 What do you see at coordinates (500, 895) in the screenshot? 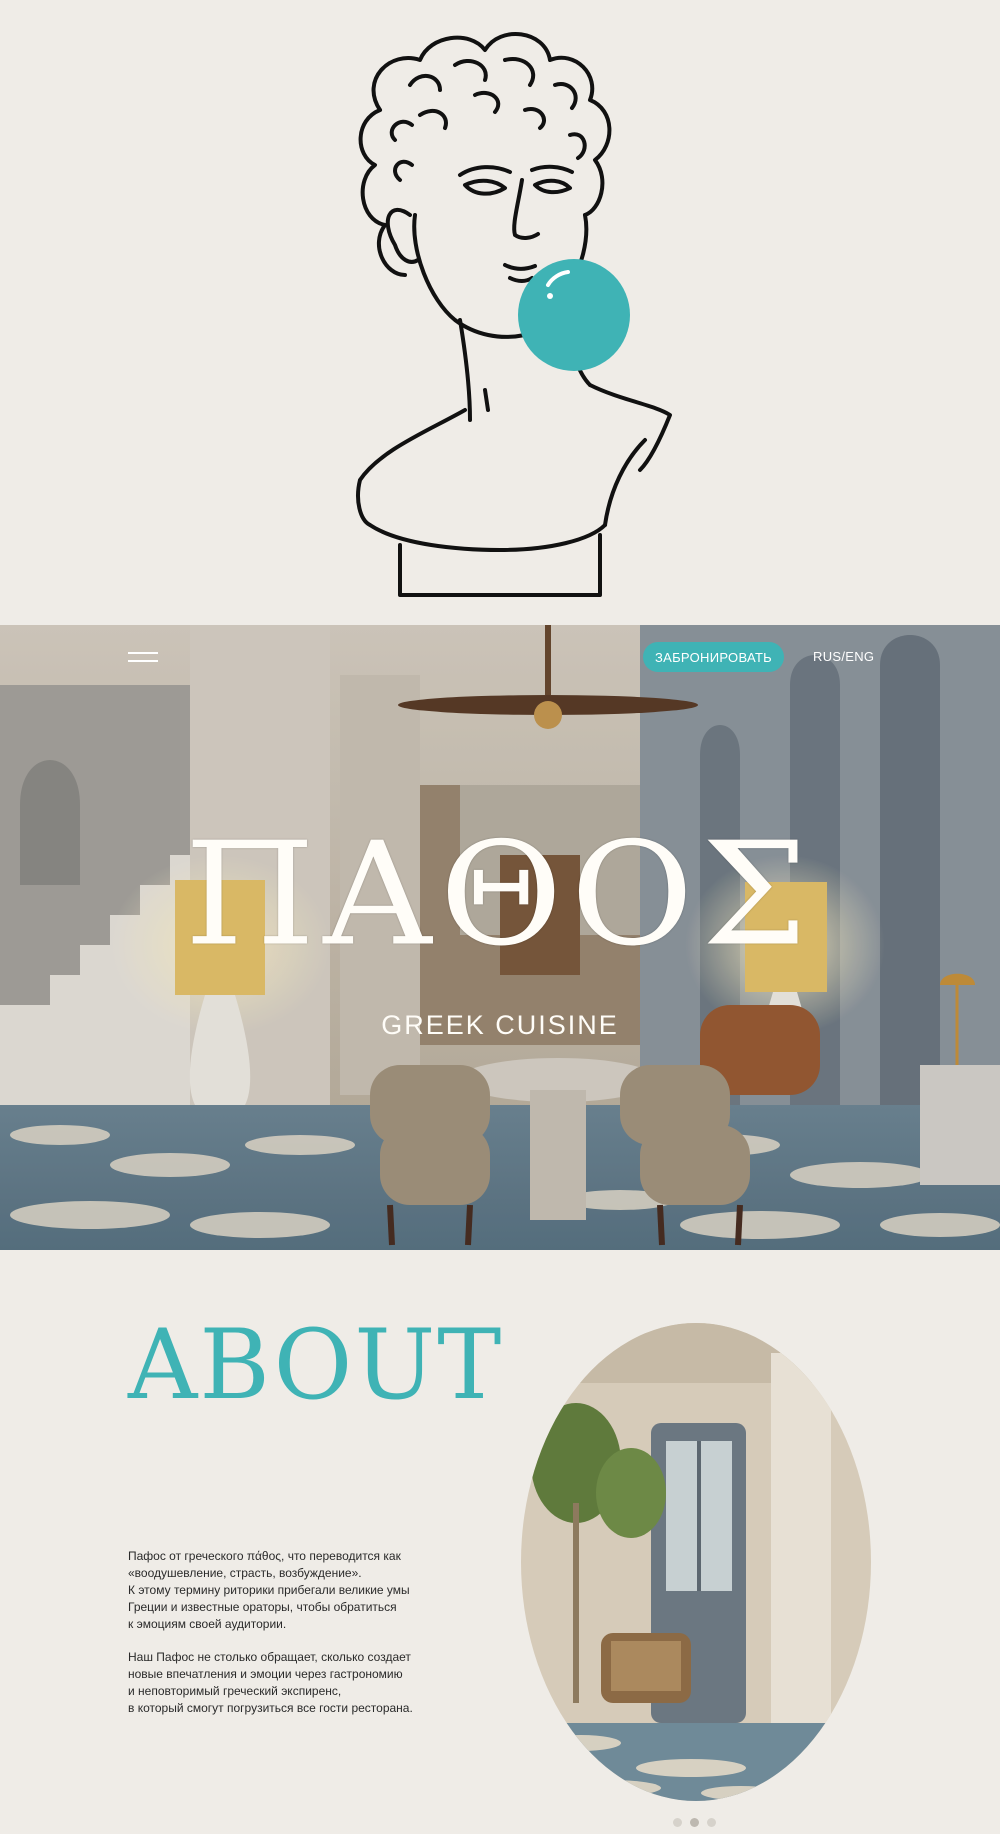
I see `restaurant-logo: ΠΑΘΟΣ` at bounding box center [500, 895].